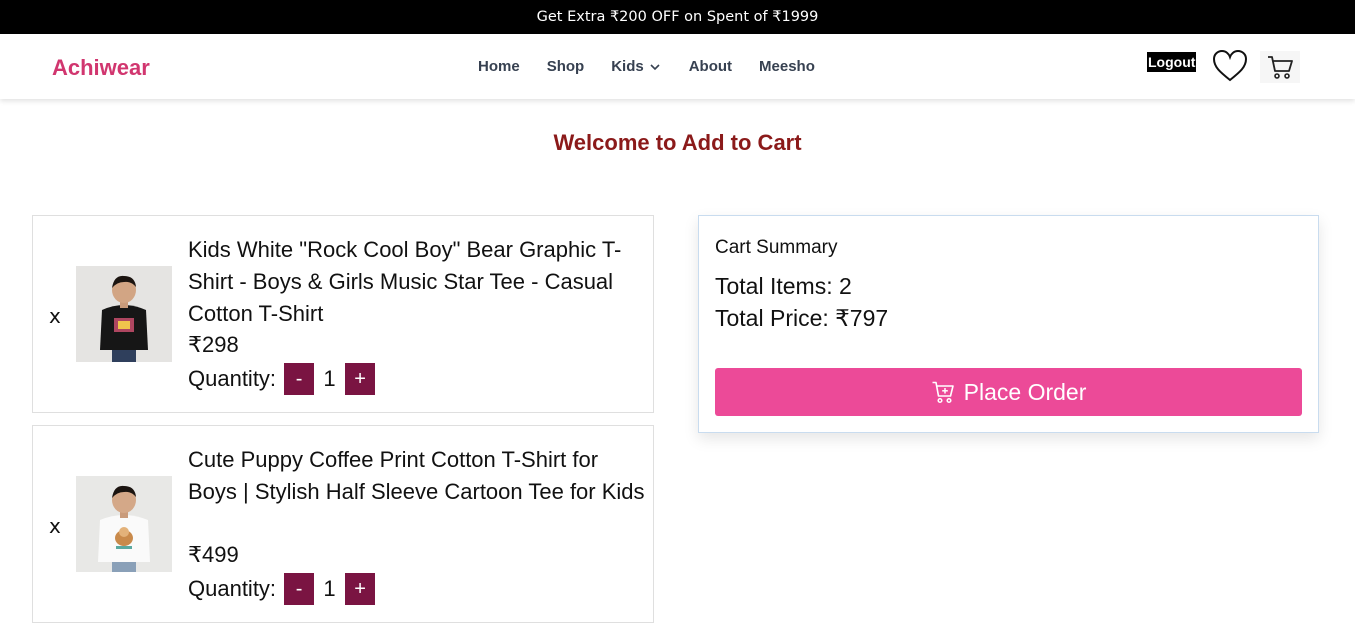 The width and height of the screenshot is (1355, 640). Describe the element at coordinates (566, 66) in the screenshot. I see `nav-shop: Shop` at that location.